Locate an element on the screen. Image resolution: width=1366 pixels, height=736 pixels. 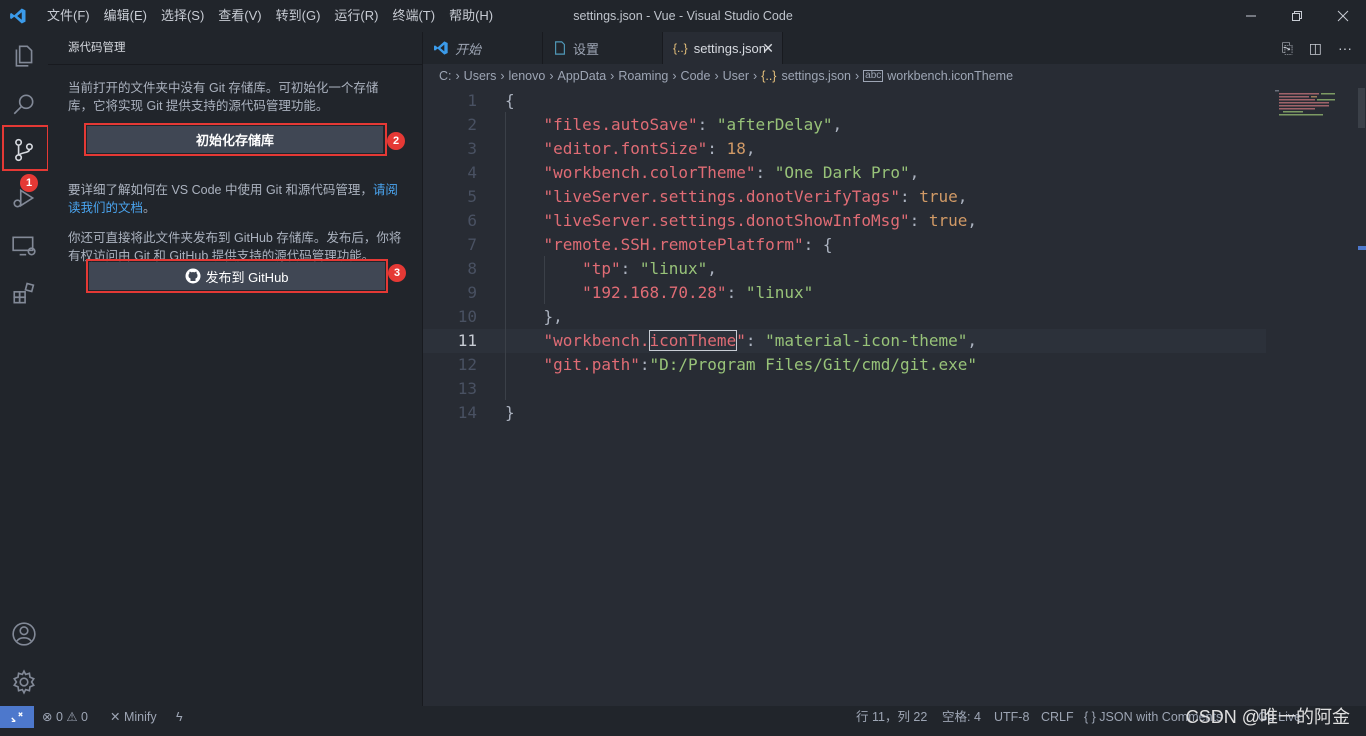
breadcrumb-item: User is located at coordinates (736, 76).